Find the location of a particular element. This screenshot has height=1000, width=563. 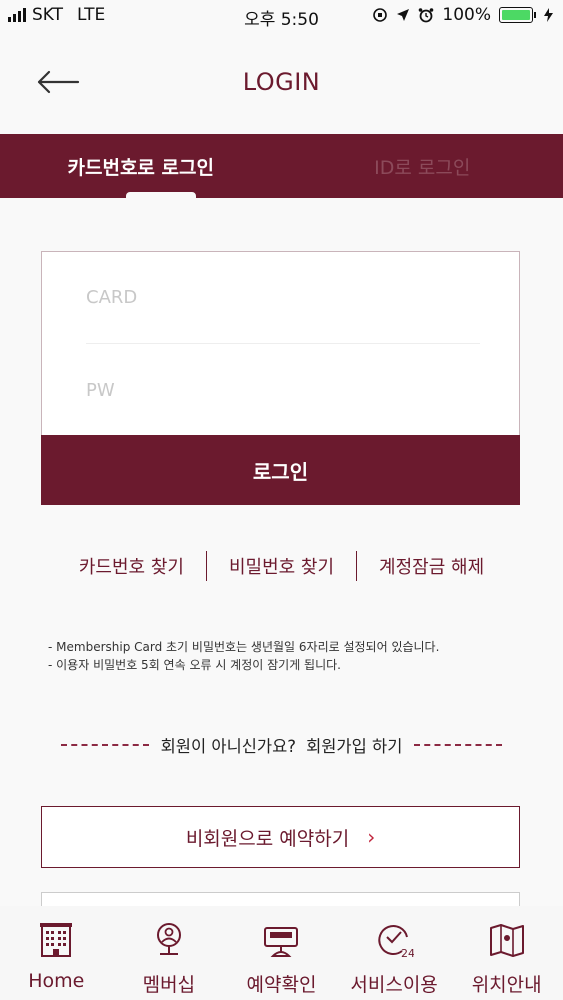

note-account-lock: - 이용자 비밀번호 5회 연속 오류 시 계정이 잠기게 됩니다. is located at coordinates (194, 665).